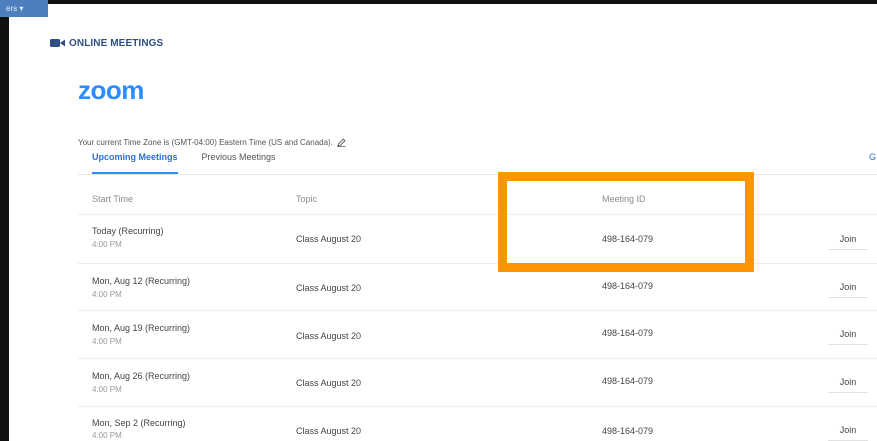  What do you see at coordinates (872, 157) in the screenshot?
I see `cut-off-link: G` at bounding box center [872, 157].